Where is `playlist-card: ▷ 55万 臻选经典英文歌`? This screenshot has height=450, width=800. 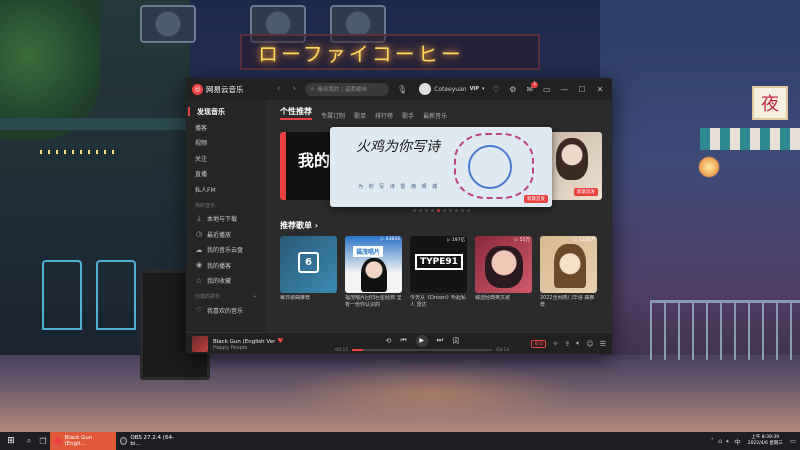
playlist-card: ▷ 55万 臻选经典英文歌 is located at coordinates (503, 272).